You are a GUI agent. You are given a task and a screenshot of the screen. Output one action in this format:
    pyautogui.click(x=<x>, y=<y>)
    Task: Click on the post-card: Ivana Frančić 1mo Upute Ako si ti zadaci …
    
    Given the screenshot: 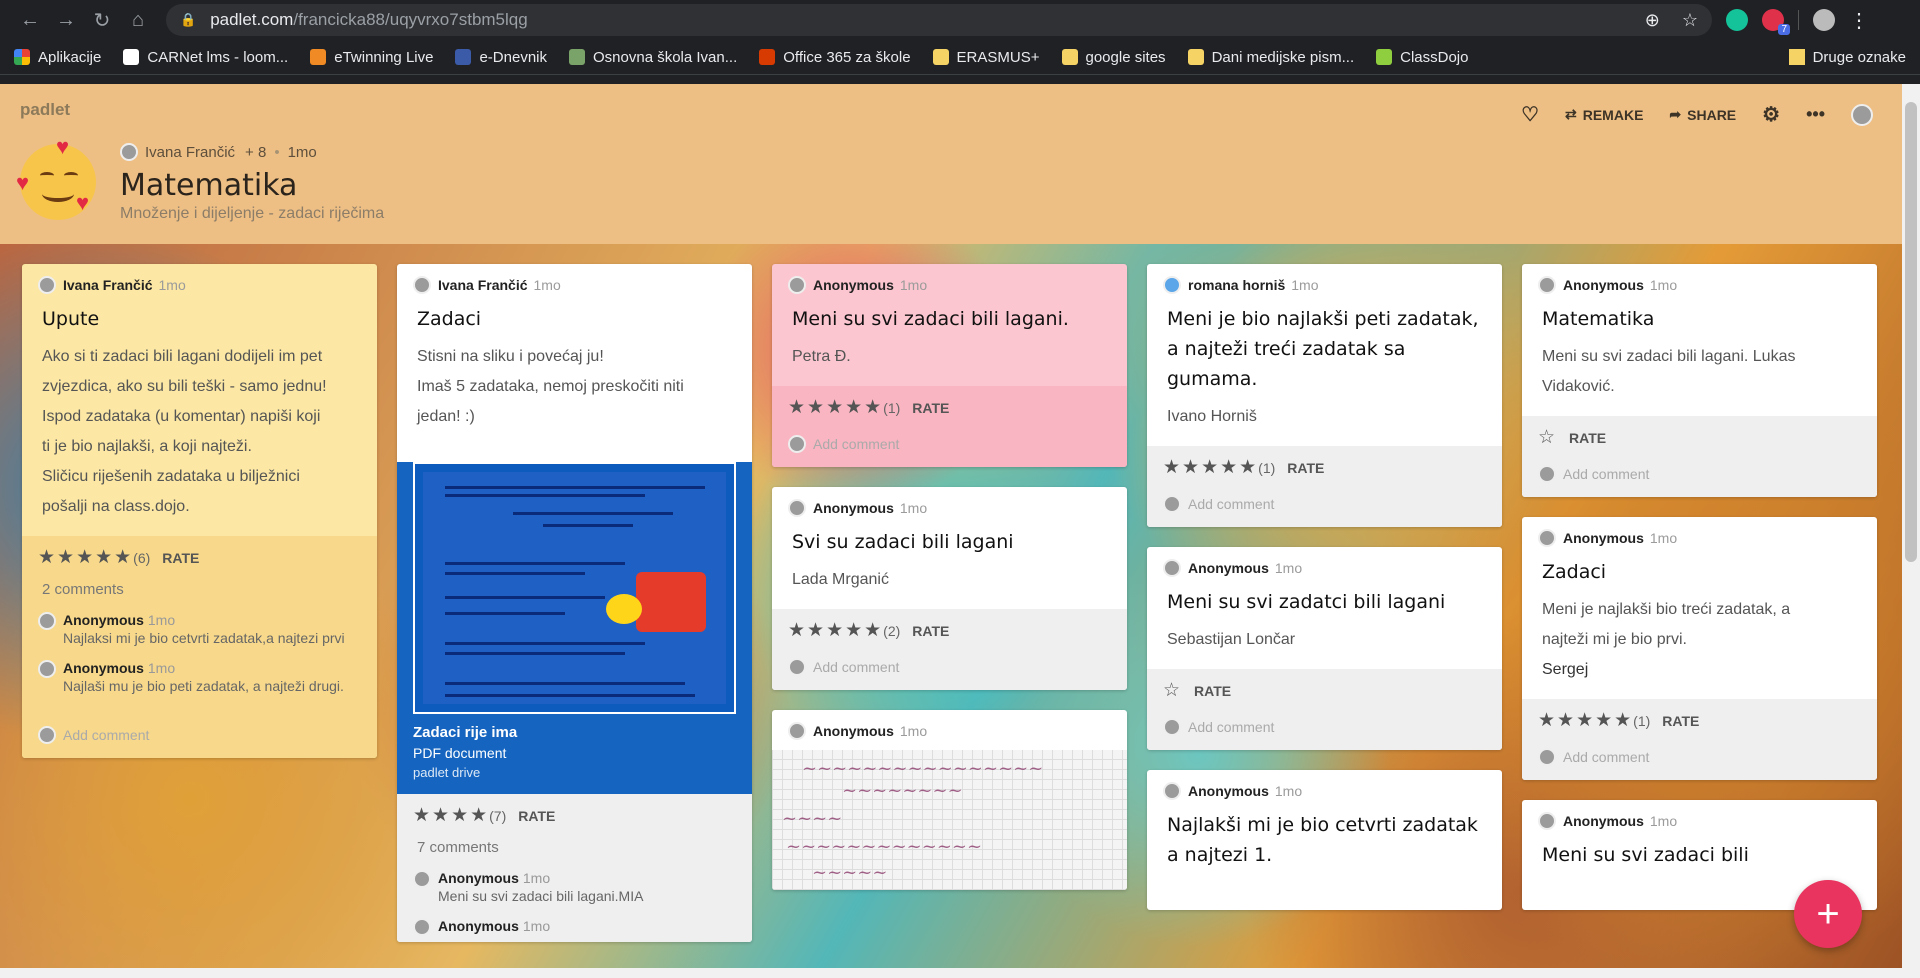 What is the action you would take?
    pyautogui.click(x=199, y=511)
    